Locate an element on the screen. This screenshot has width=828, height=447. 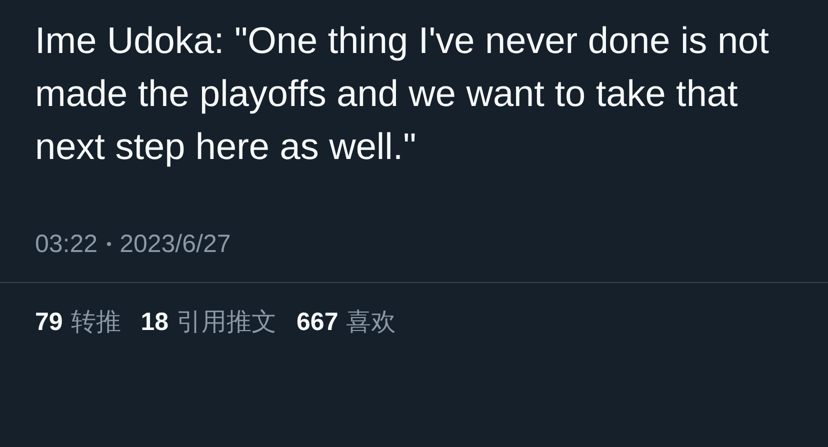
separator-dot is located at coordinates (108, 244).